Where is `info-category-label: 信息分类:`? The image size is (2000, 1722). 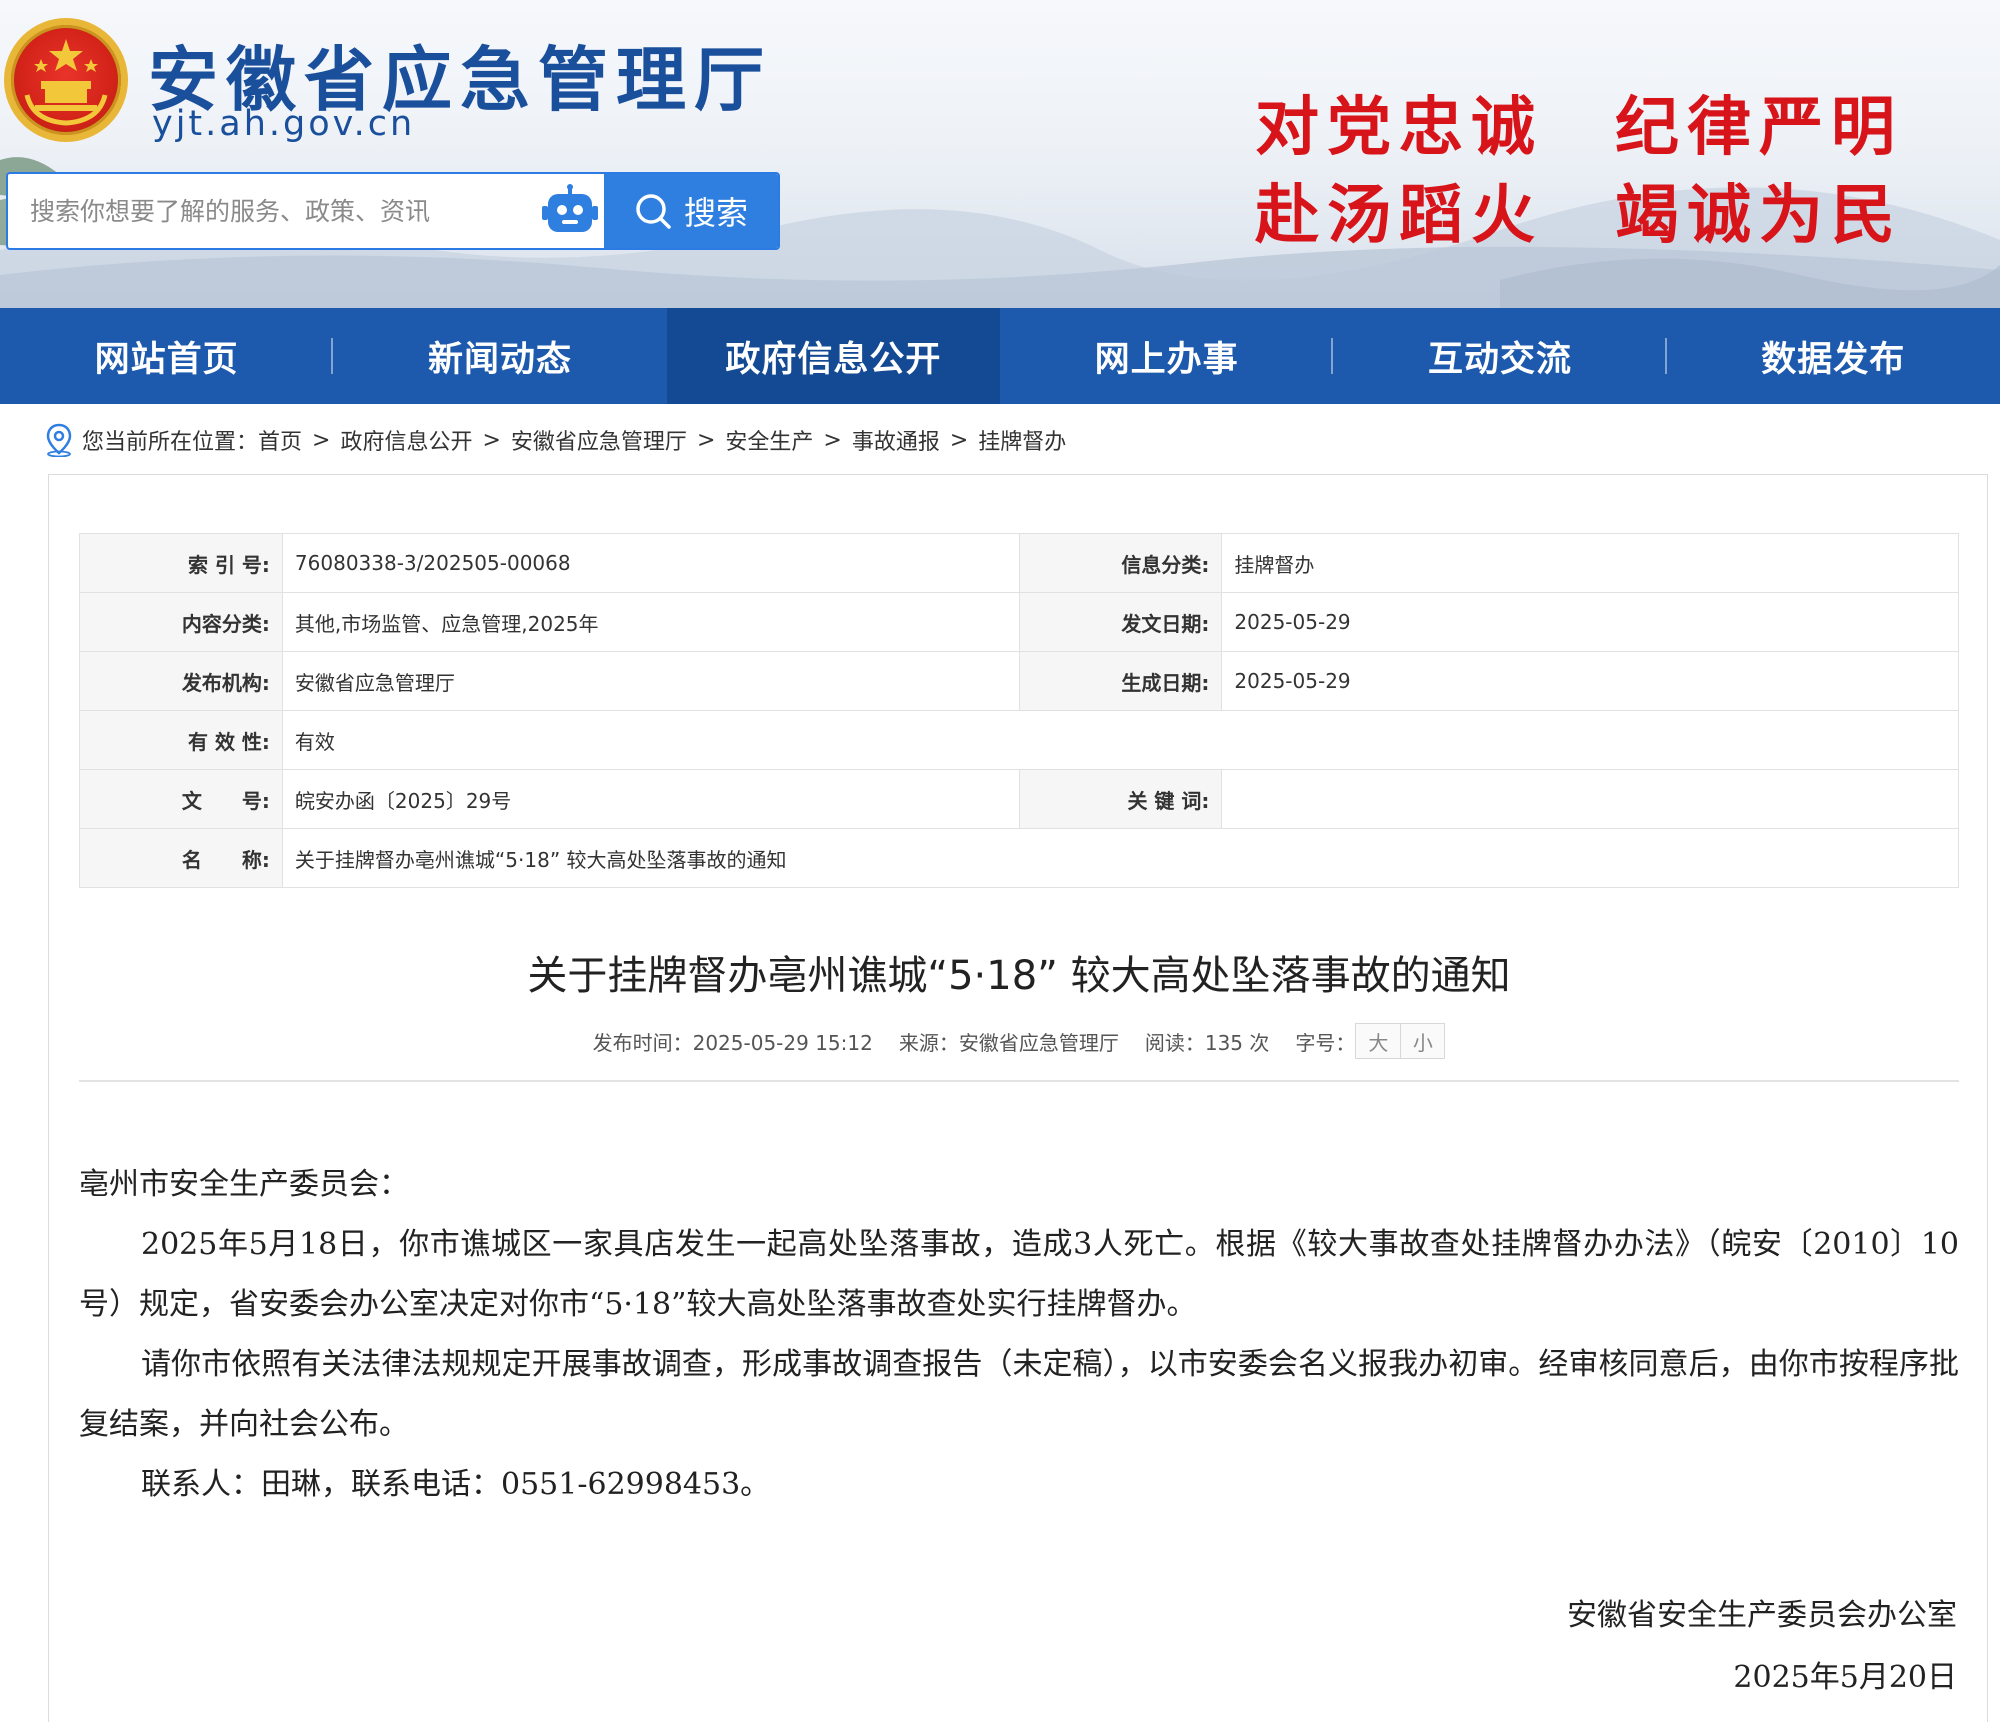 info-category-label: 信息分类: is located at coordinates (1120, 563).